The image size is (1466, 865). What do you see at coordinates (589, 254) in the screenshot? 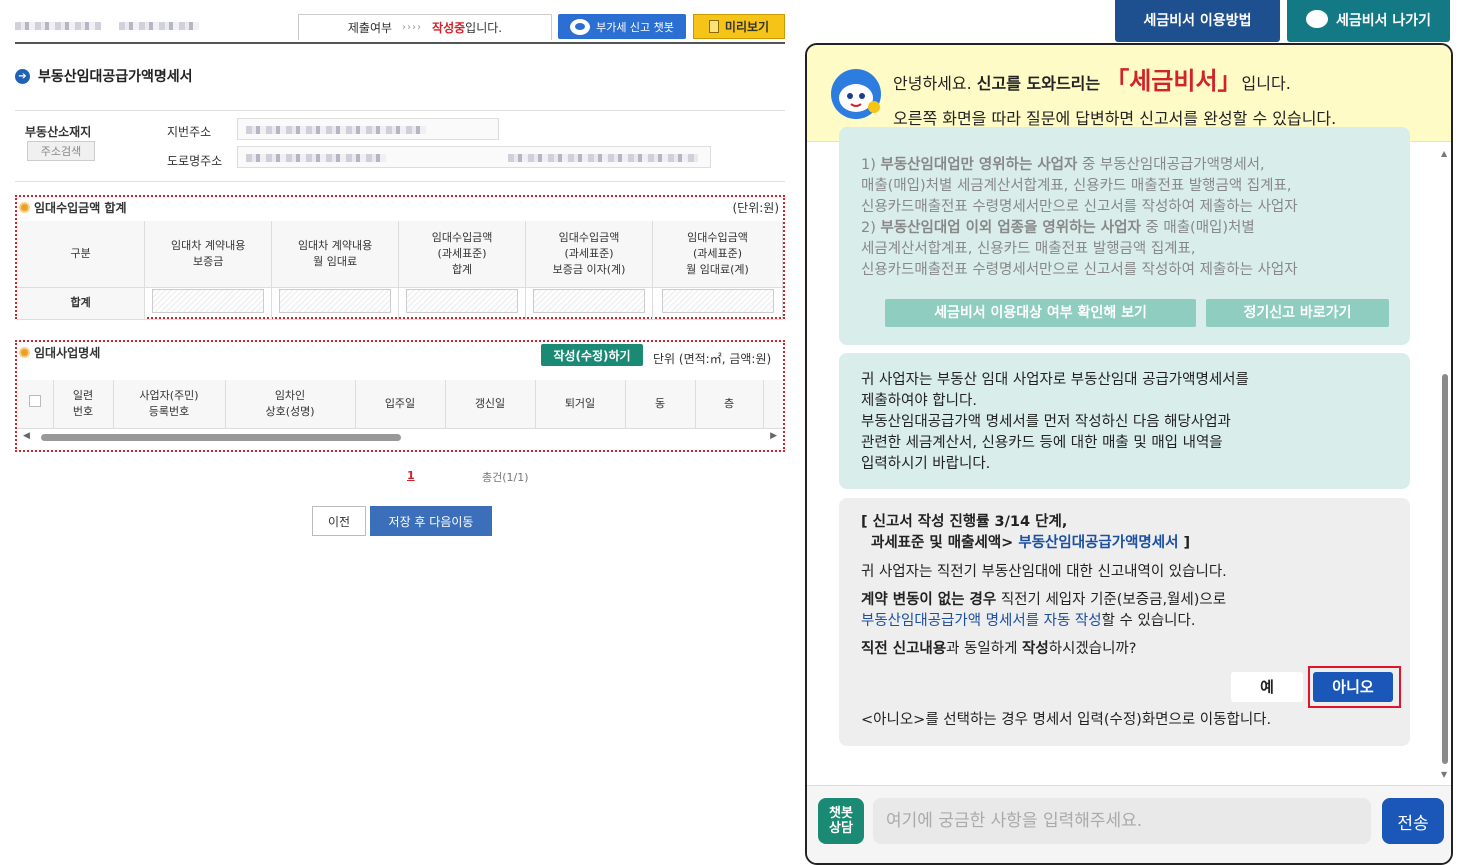
I see `col-header: 임대수입금액 (과세표준) 보증금 이자(계)` at bounding box center [589, 254].